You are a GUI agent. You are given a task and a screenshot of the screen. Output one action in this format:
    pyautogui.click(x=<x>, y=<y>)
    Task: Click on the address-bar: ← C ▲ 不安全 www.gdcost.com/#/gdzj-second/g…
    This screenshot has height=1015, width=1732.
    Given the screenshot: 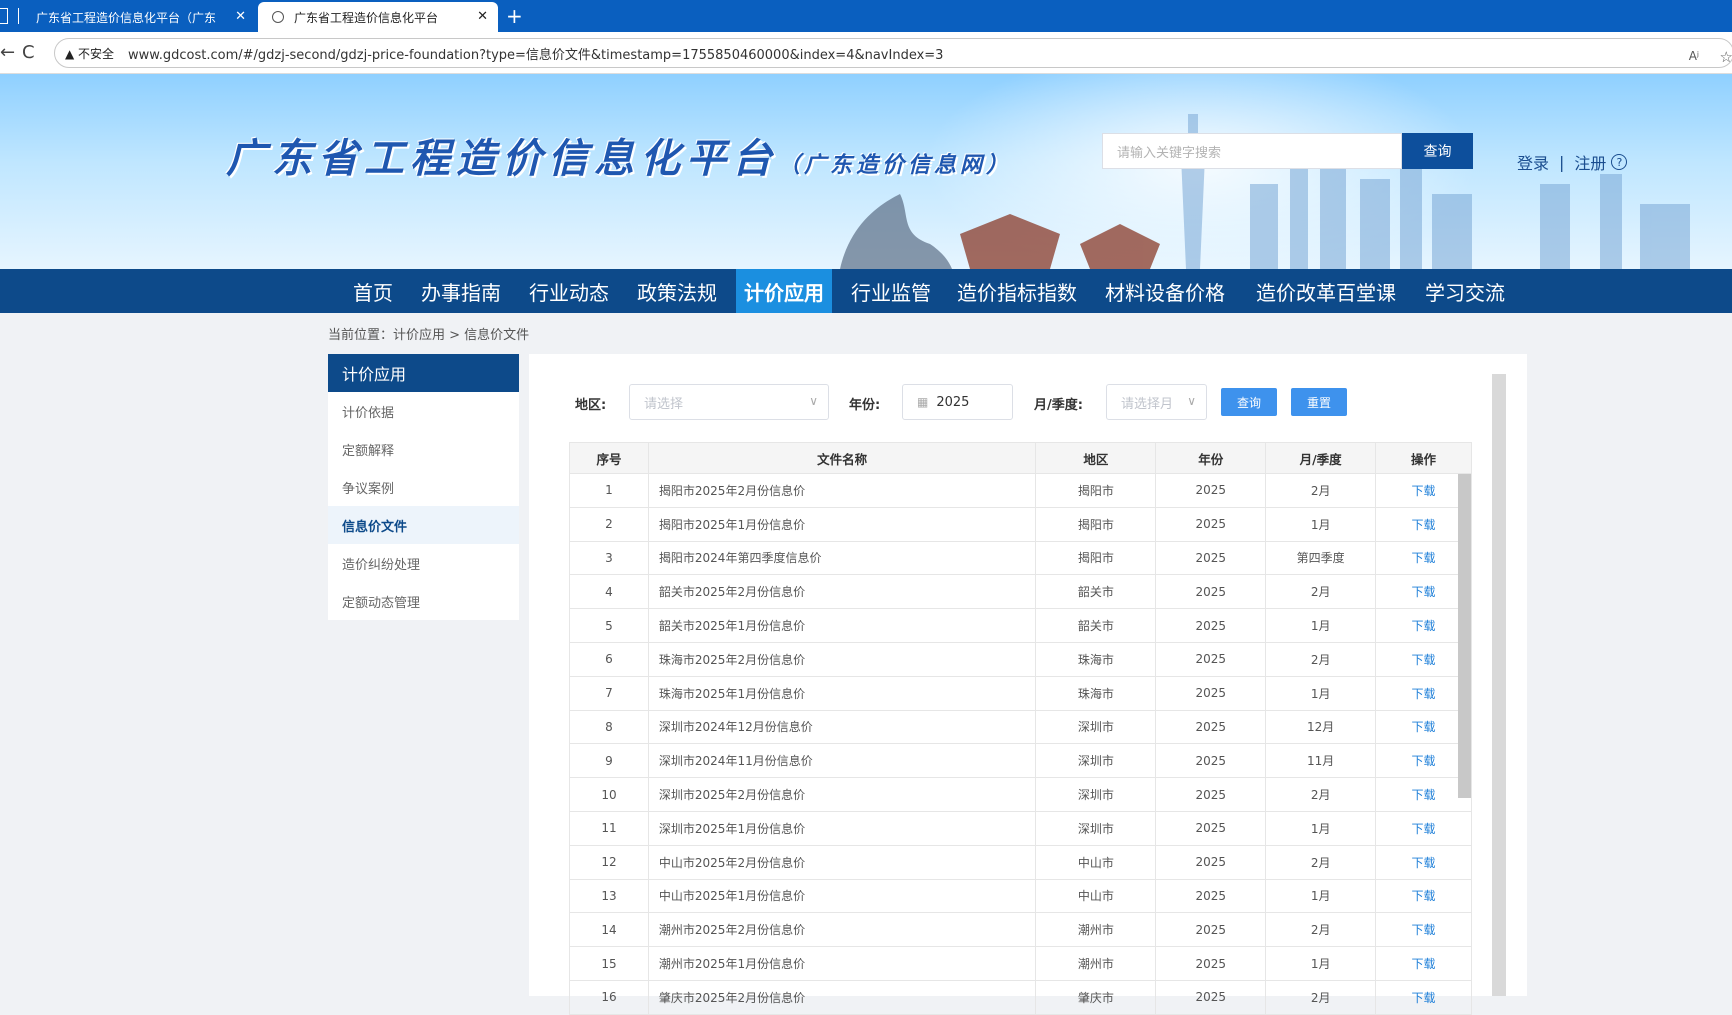 What is the action you would take?
    pyautogui.click(x=866, y=53)
    